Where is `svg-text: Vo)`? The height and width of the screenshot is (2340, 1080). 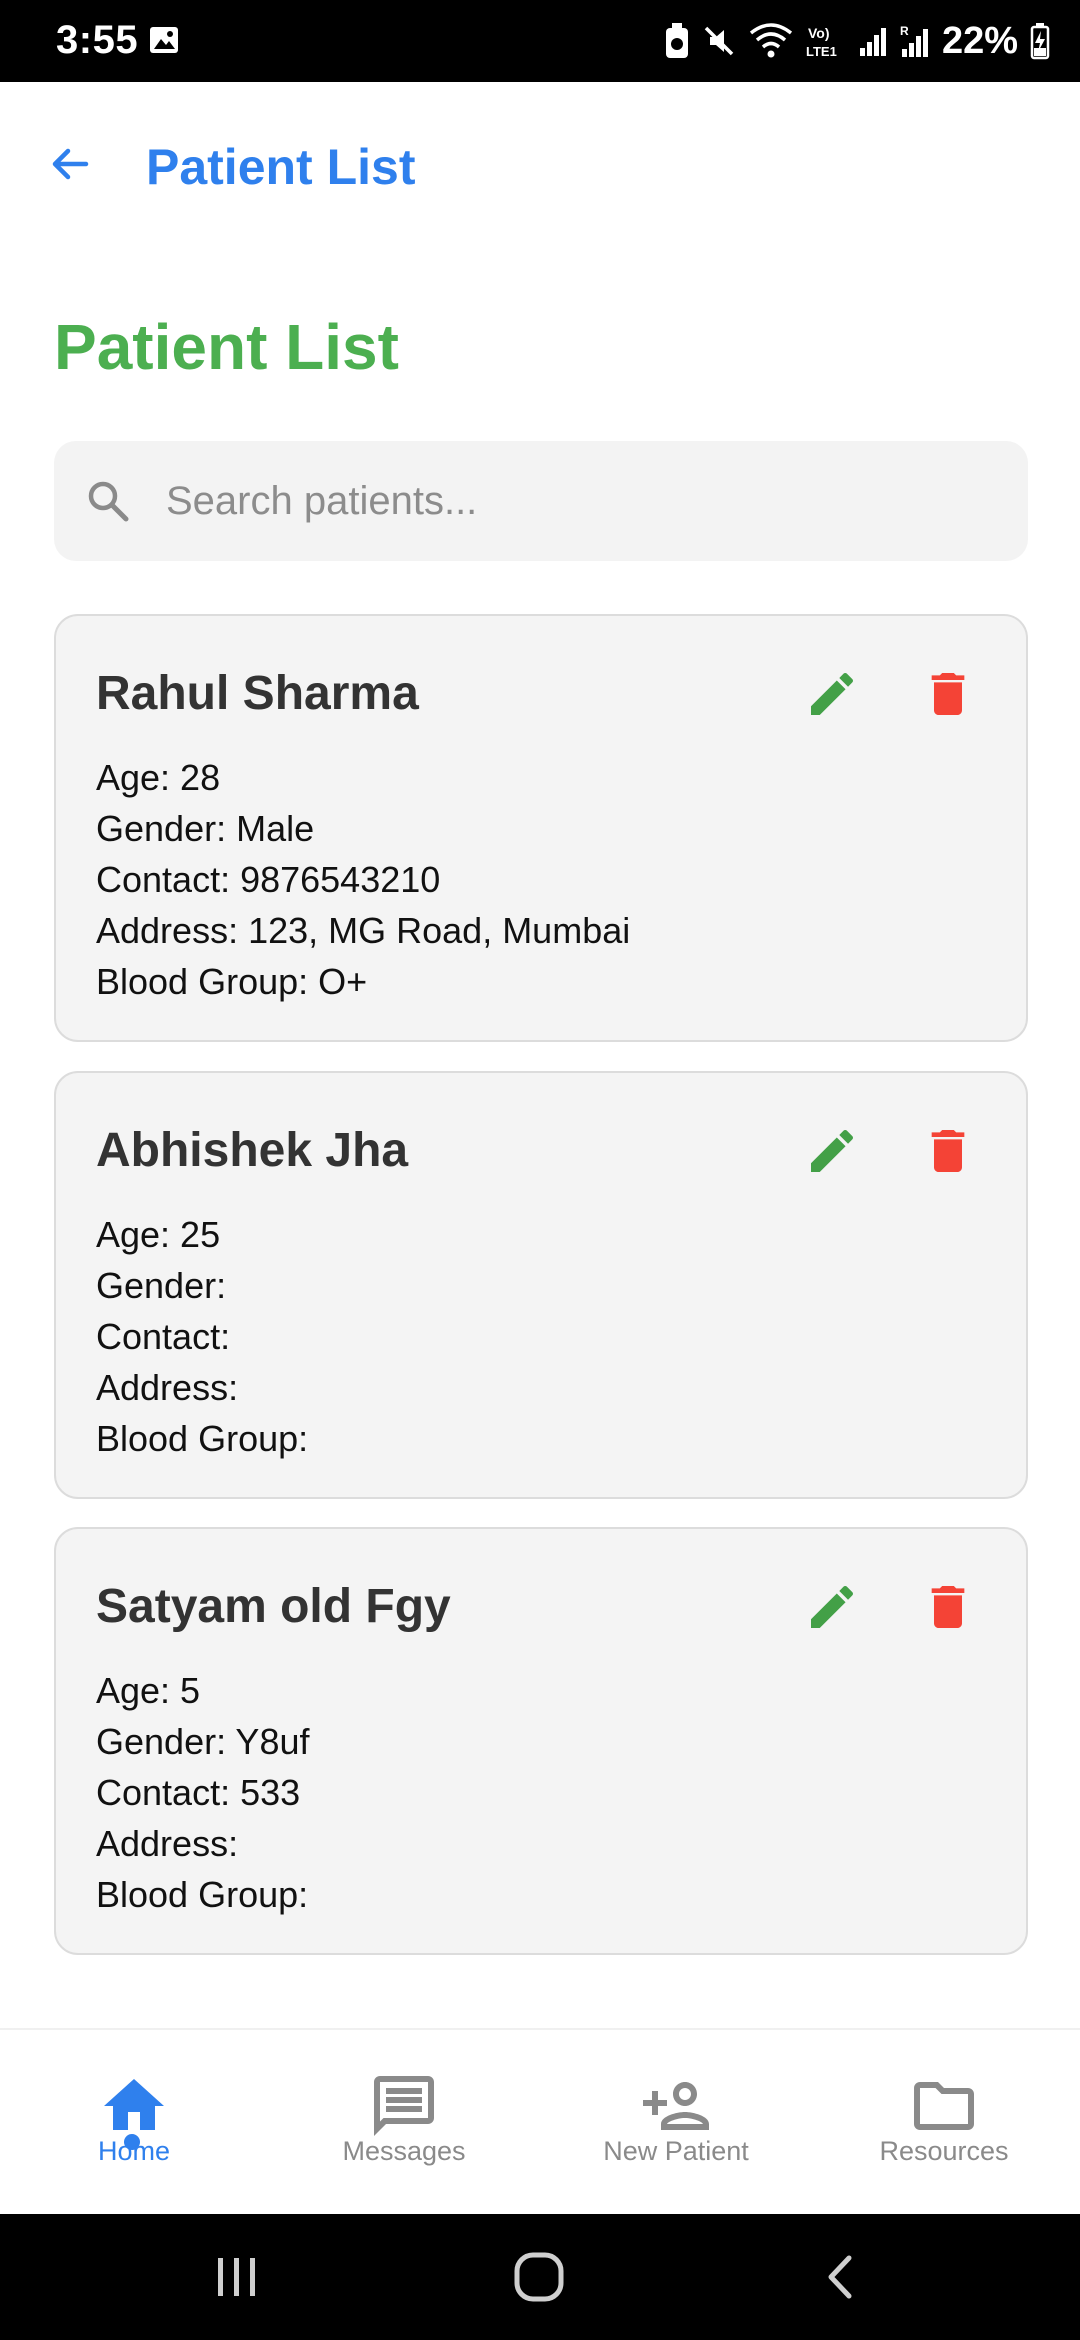
svg-text: Vo) is located at coordinates (819, 33).